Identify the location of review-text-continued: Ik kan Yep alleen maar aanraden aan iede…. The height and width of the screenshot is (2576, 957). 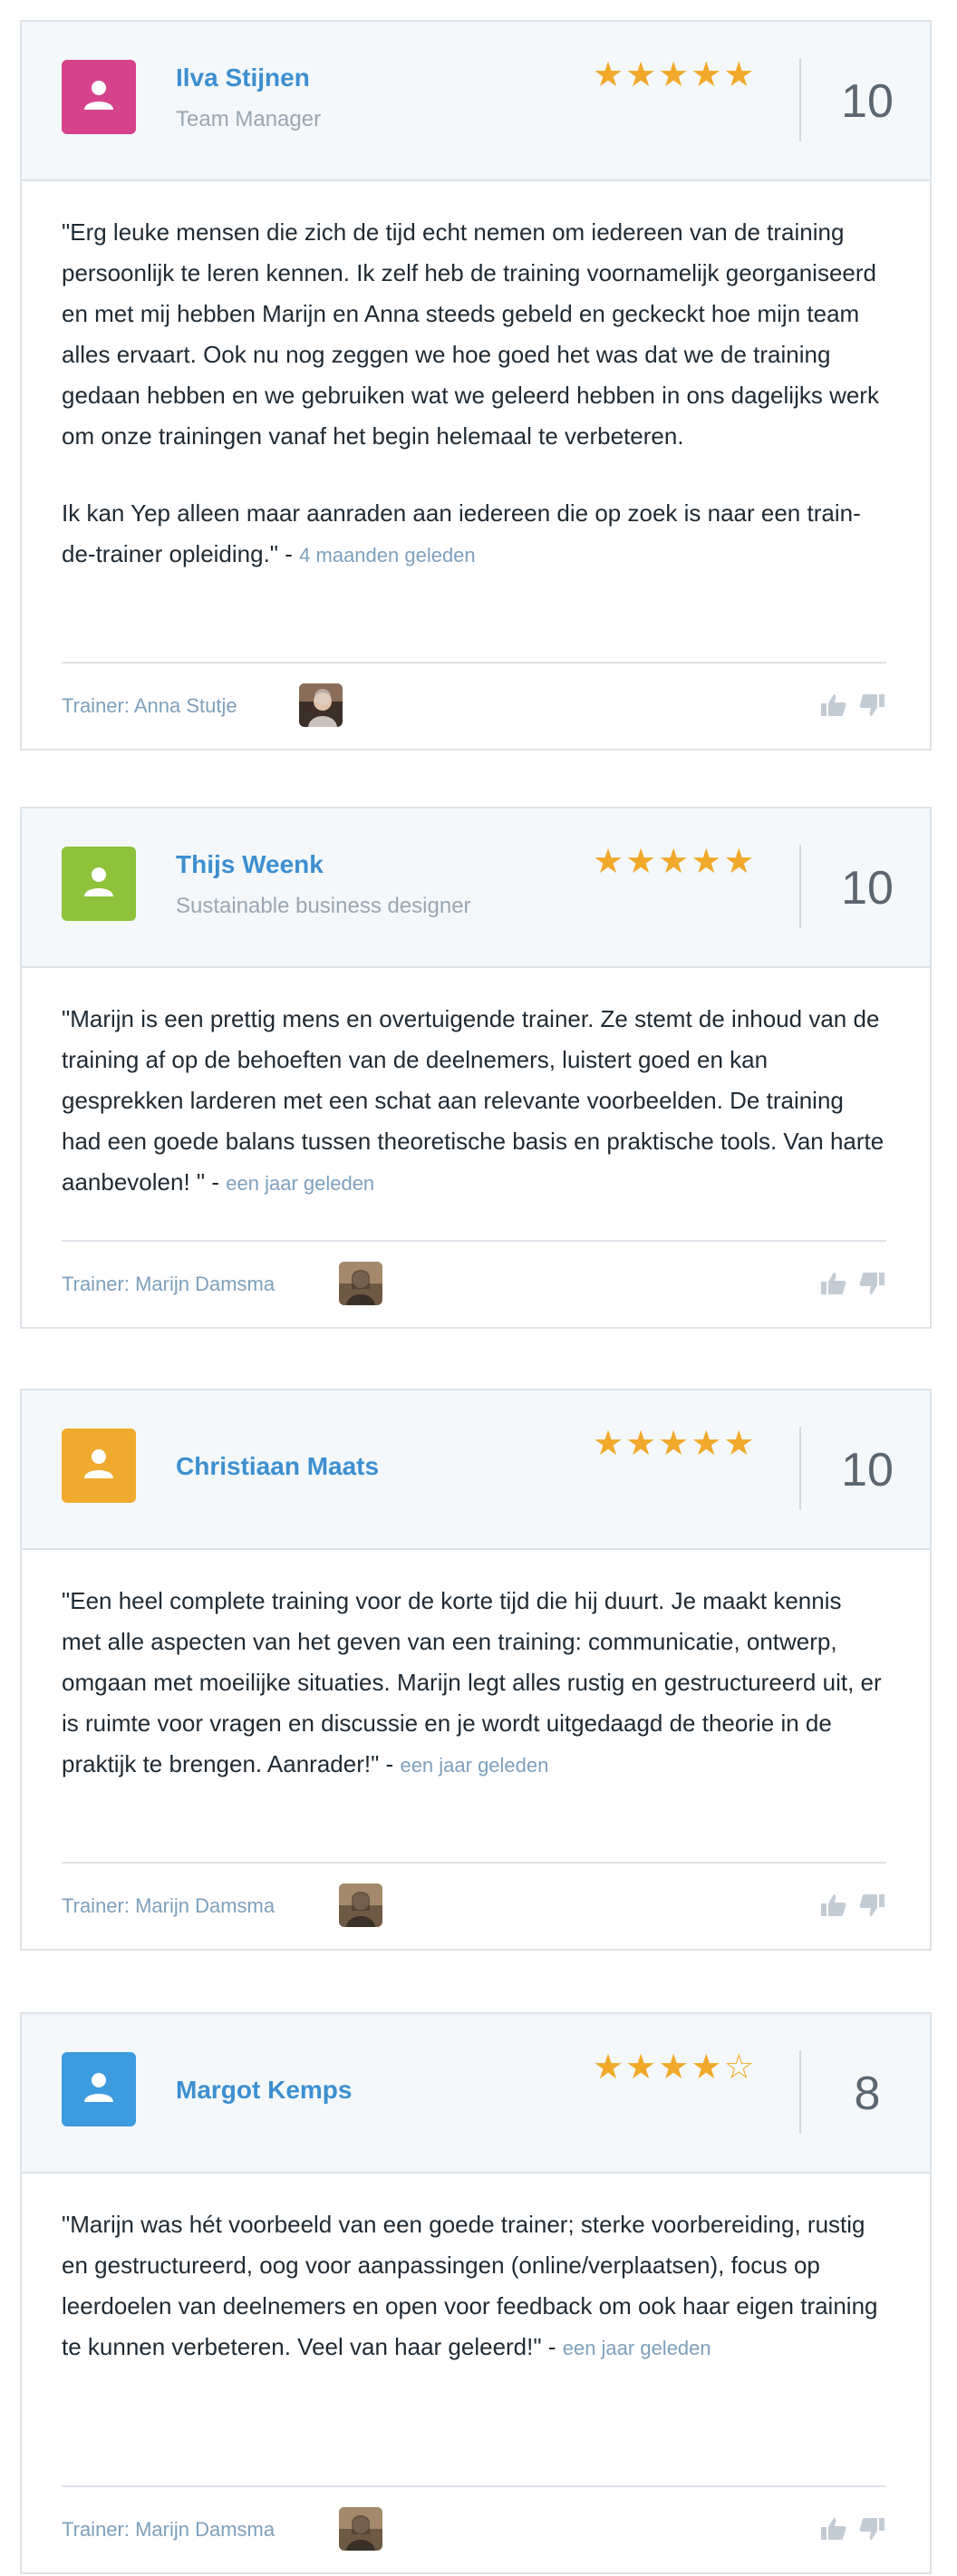
(474, 534).